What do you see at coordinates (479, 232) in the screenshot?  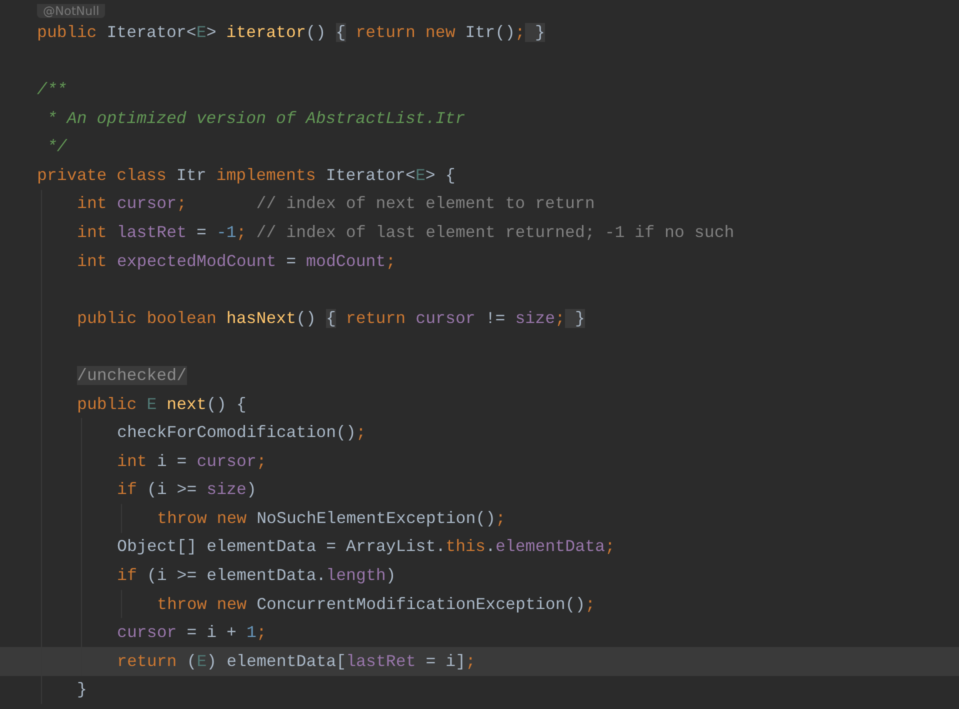 I see `code-line: int lastRet = -1; // index of last element returned; -1 if no such` at bounding box center [479, 232].